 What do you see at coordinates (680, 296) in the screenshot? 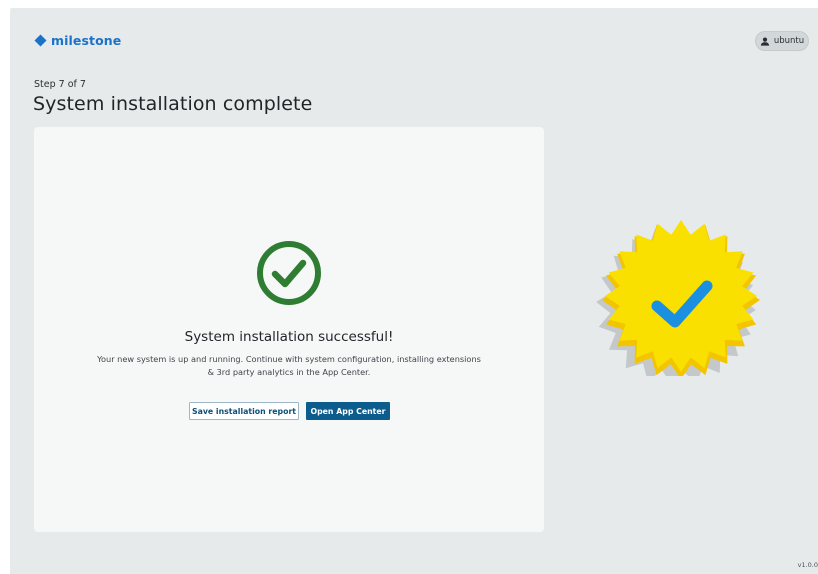
I see `verified-badge-icon` at bounding box center [680, 296].